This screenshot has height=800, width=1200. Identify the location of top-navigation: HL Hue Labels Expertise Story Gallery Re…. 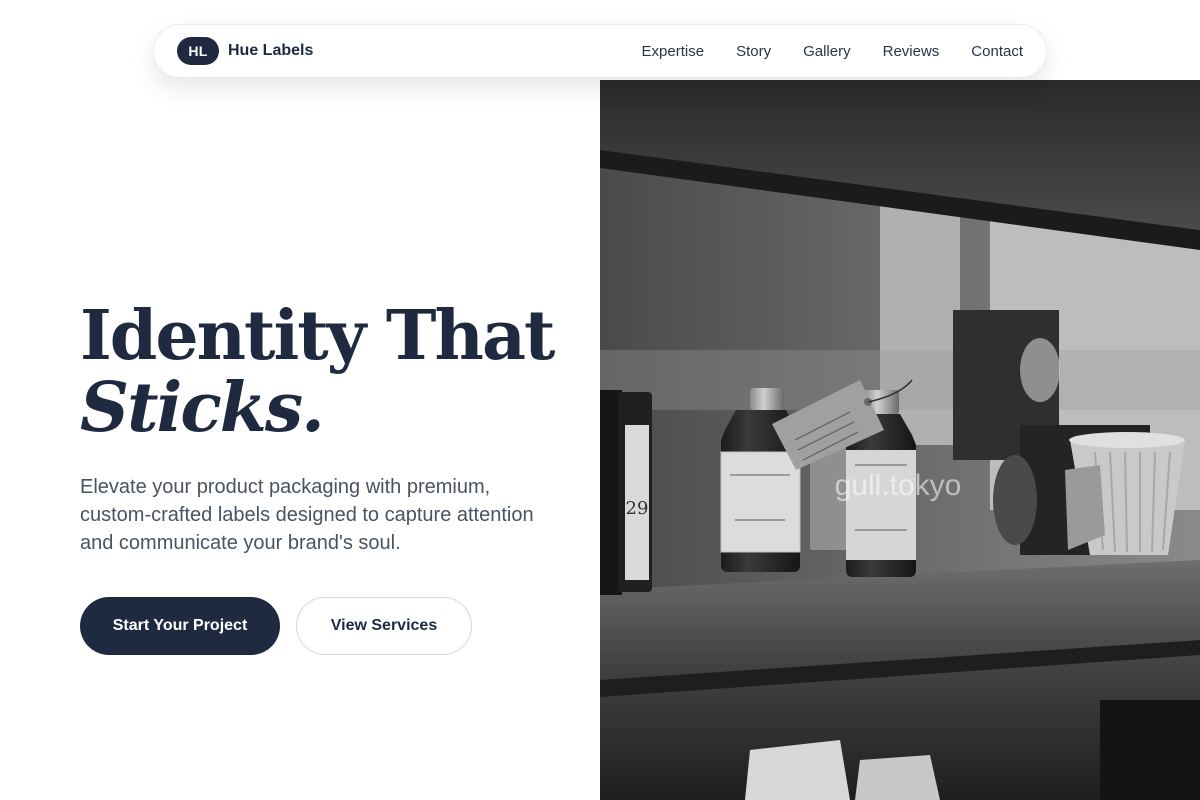
(600, 51).